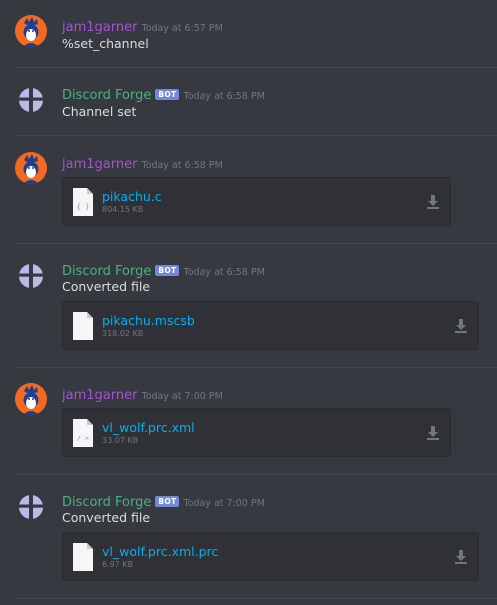 The image size is (497, 605). I want to click on file-size: 33.07 KB, so click(120, 440).